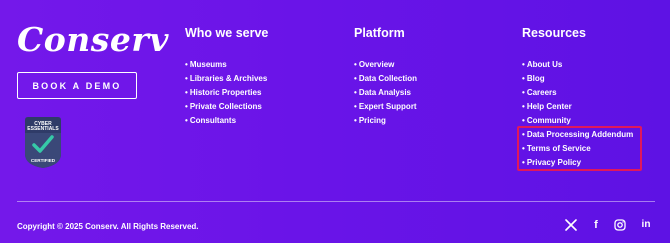 Image resolution: width=670 pixels, height=243 pixels. Describe the element at coordinates (43, 142) in the screenshot. I see `cyber-essentials-badge: CYBER ESSENTIALS CERTIFIED` at that location.